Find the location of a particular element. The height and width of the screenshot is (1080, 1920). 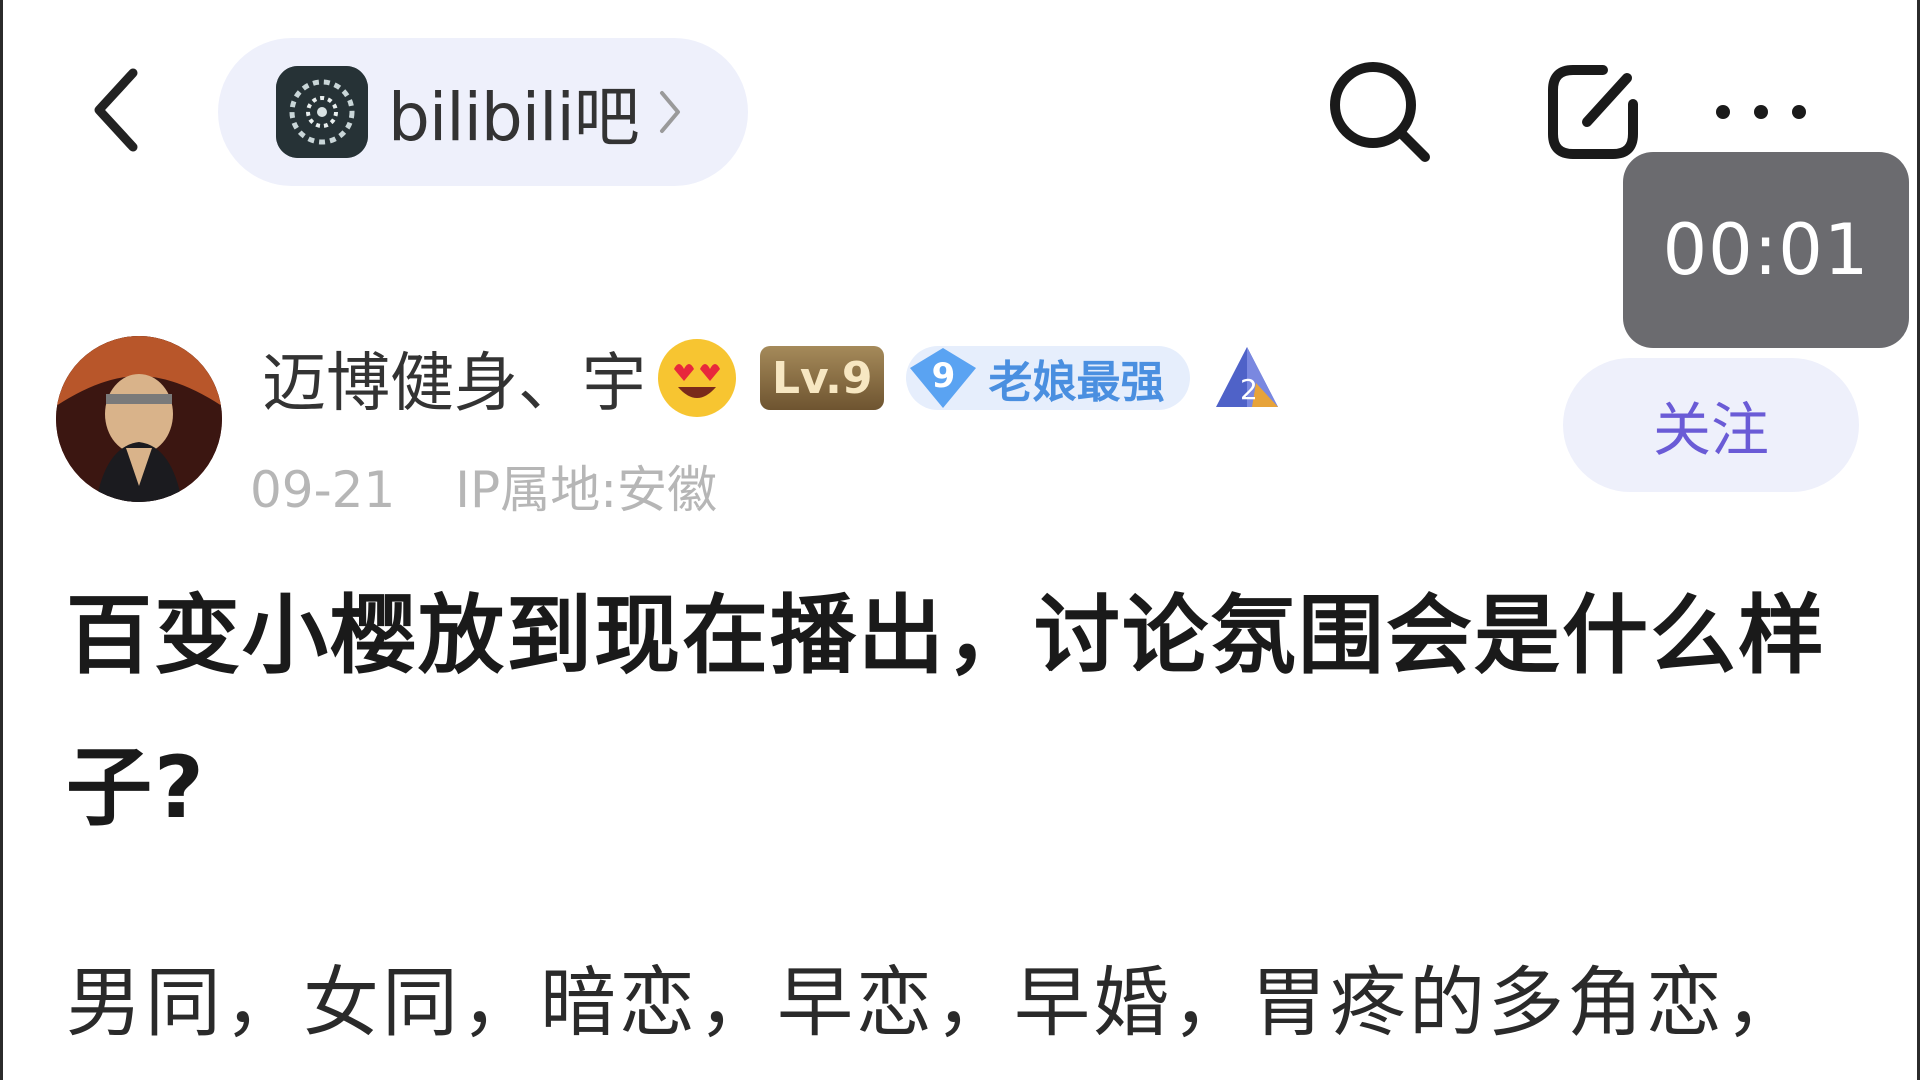

member-level: 9 is located at coordinates (943, 376).